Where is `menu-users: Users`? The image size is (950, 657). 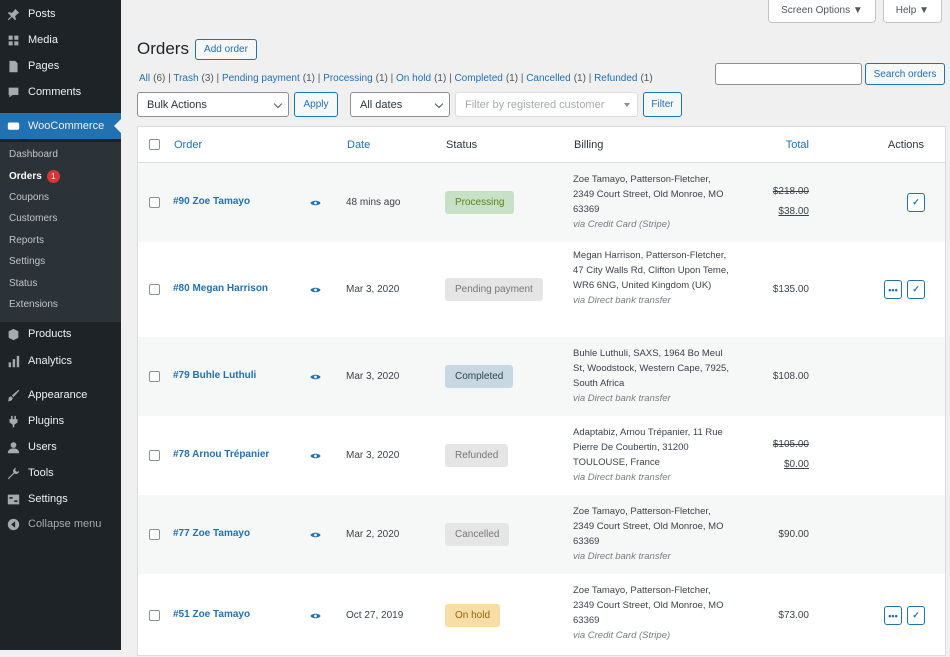
menu-users: Users is located at coordinates (60, 447).